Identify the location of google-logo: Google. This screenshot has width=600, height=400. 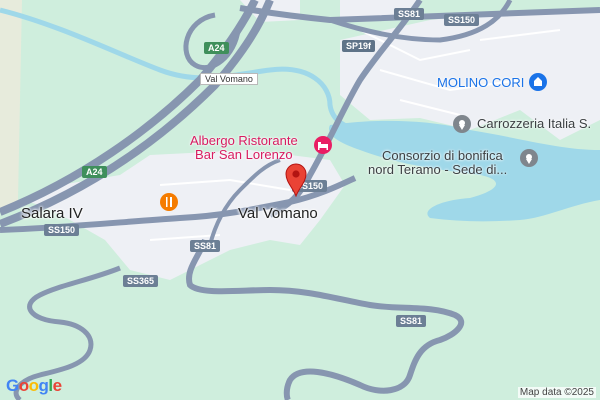
(34, 385).